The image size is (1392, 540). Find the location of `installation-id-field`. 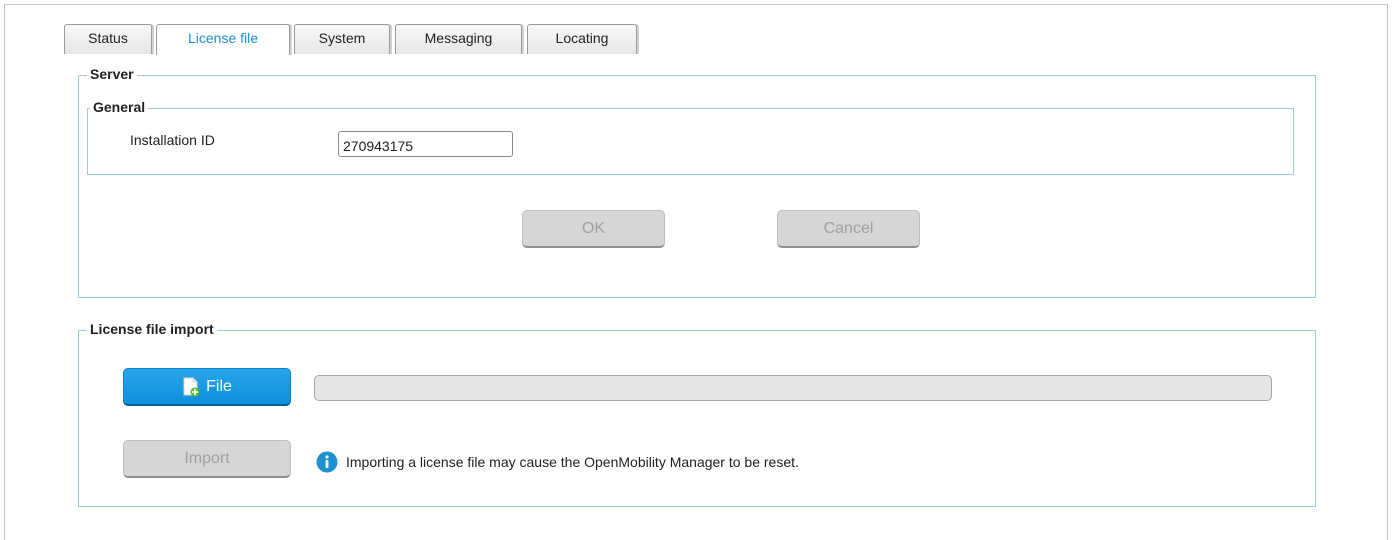

installation-id-field is located at coordinates (425, 144).